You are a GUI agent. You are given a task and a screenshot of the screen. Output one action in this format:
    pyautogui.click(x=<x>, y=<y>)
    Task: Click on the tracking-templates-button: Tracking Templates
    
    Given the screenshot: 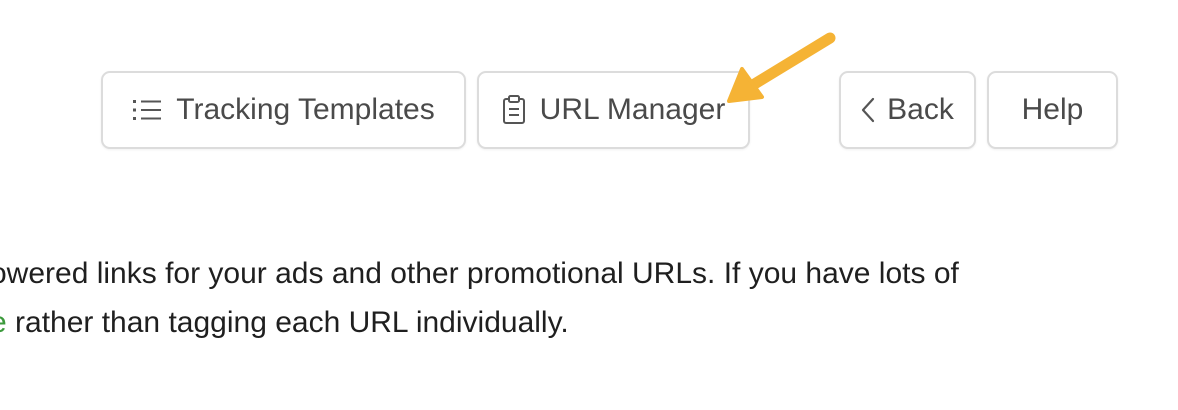 What is the action you would take?
    pyautogui.click(x=283, y=110)
    